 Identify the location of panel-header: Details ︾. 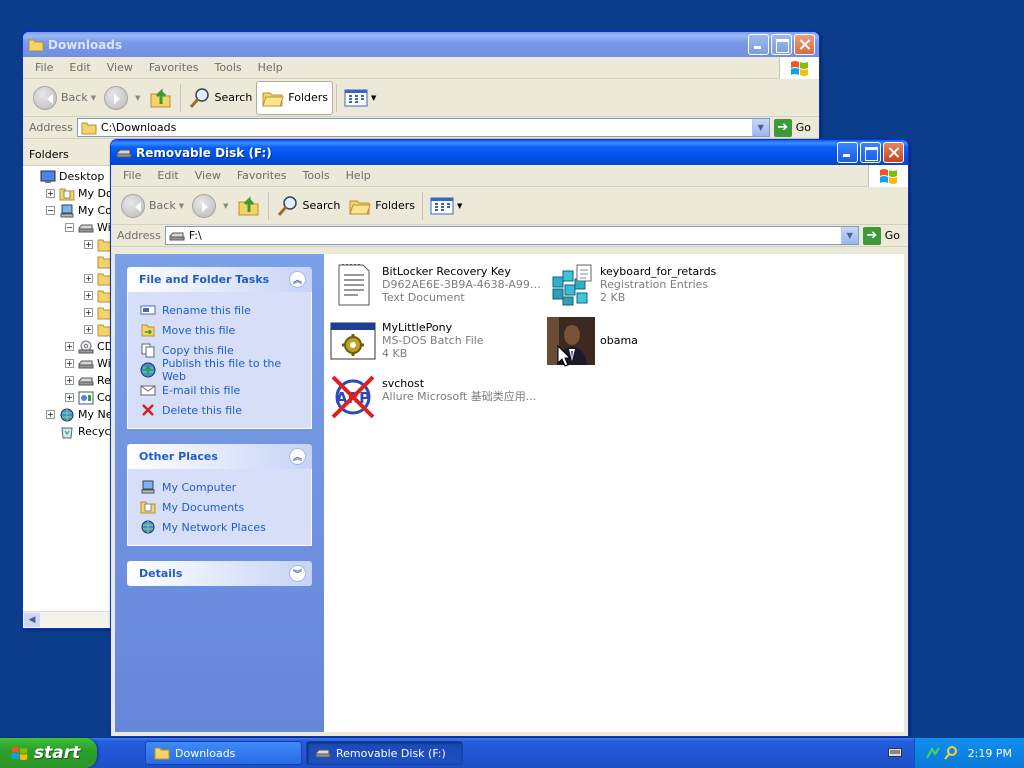
(219, 573).